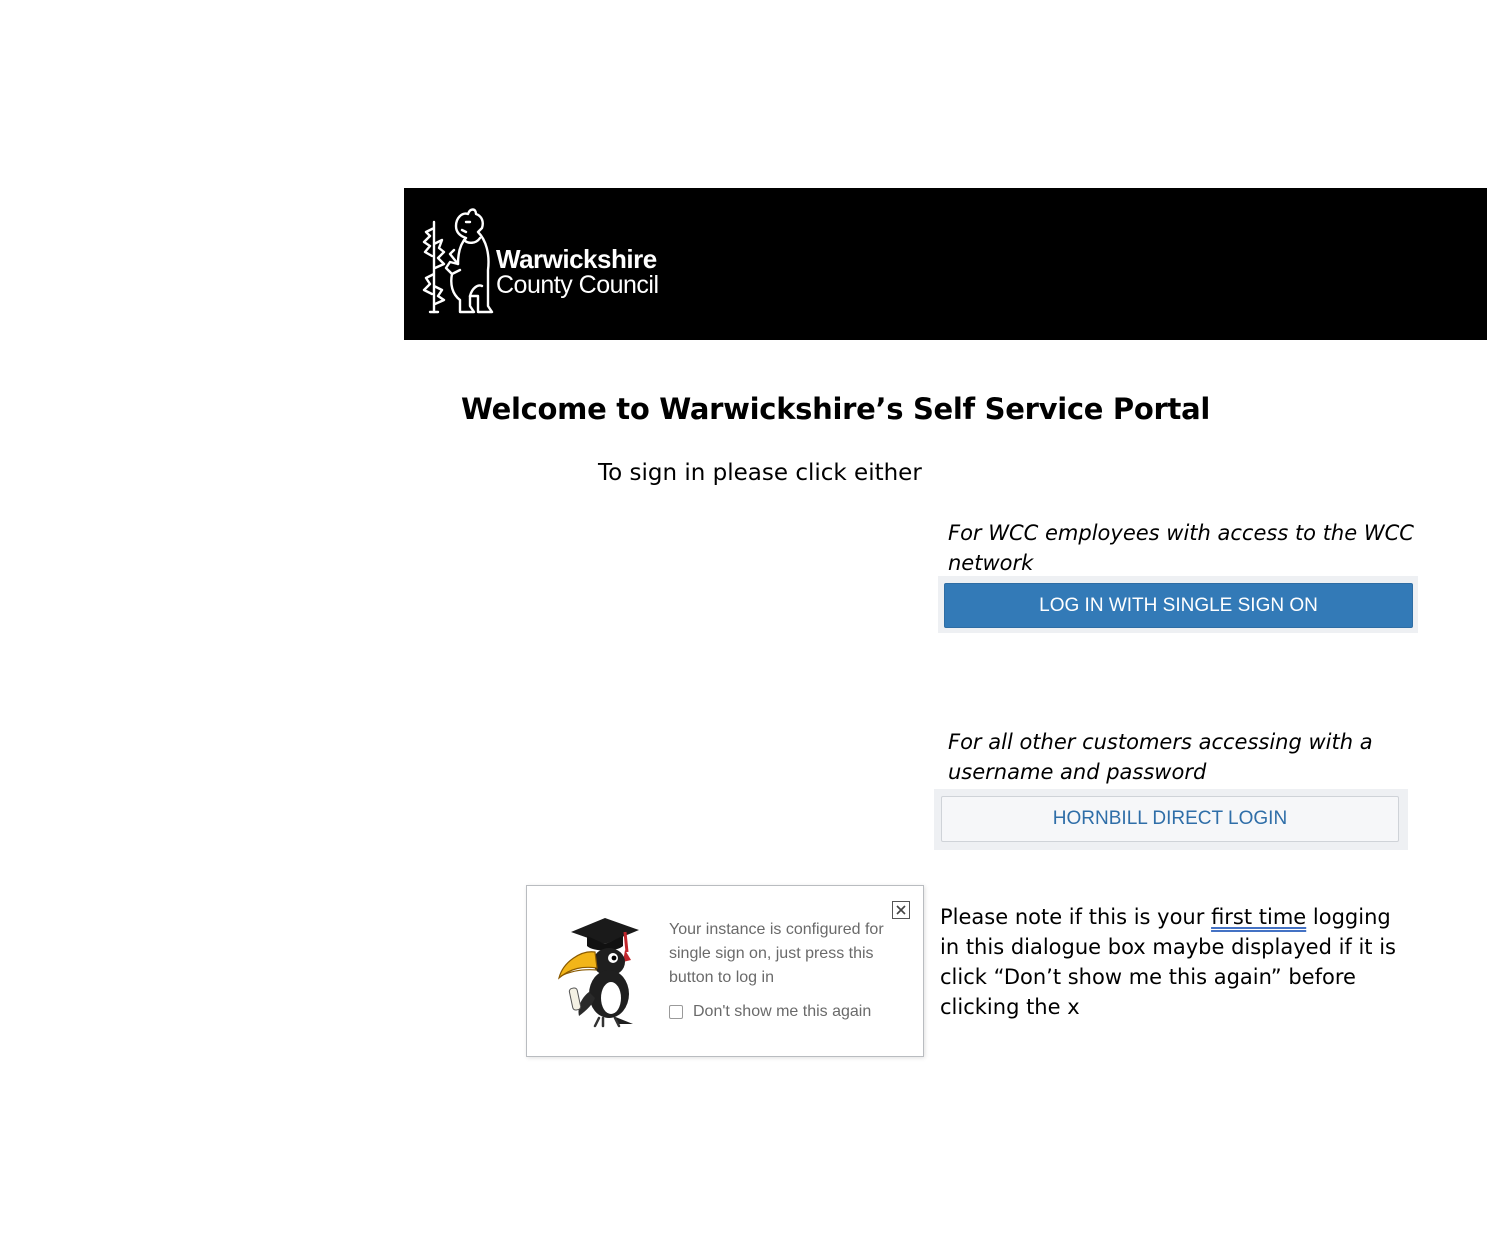 The width and height of the screenshot is (1487, 1243). I want to click on logo-title: Warwickshire, so click(576, 259).